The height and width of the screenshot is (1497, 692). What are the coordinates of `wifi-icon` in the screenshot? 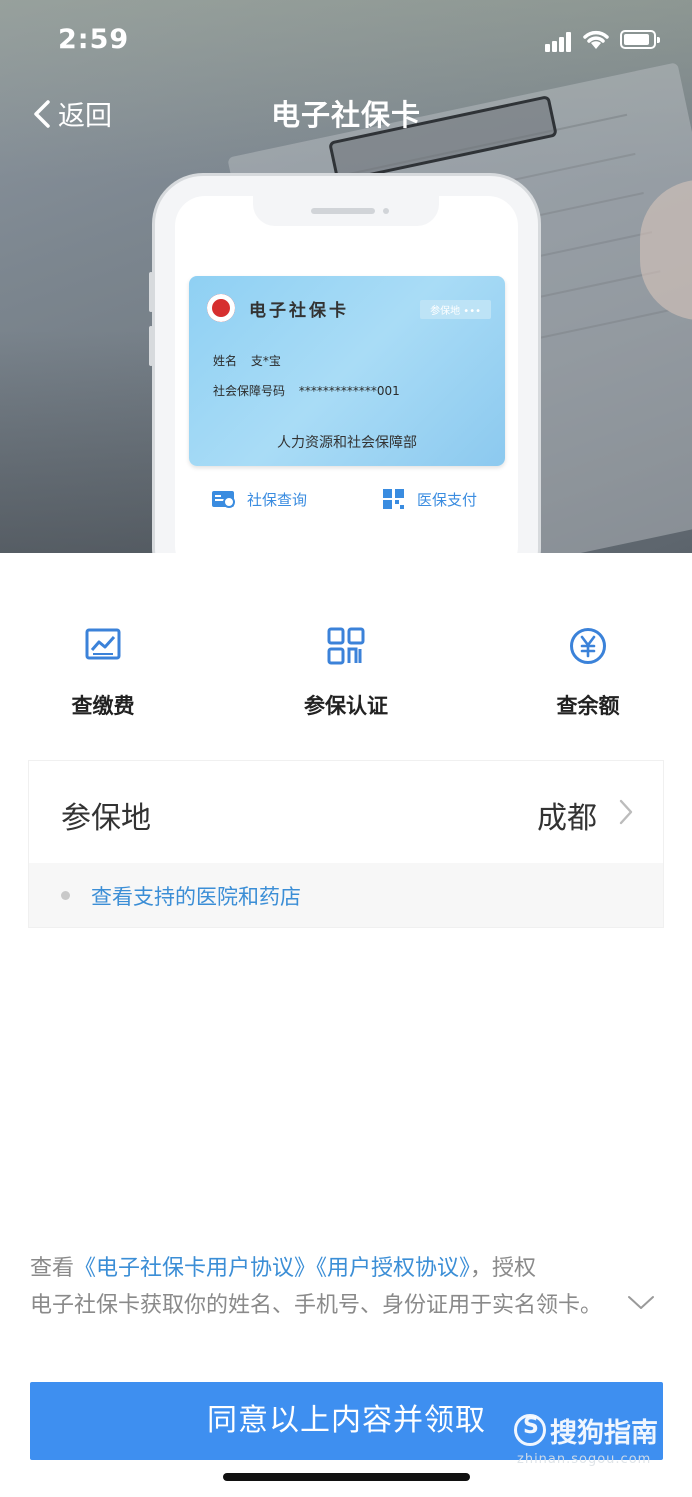 It's located at (596, 39).